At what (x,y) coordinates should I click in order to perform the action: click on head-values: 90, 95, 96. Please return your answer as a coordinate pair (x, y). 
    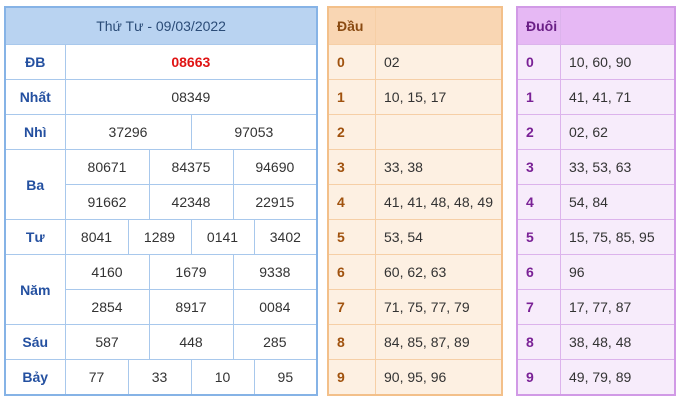
    Looking at the image, I should click on (439, 377).